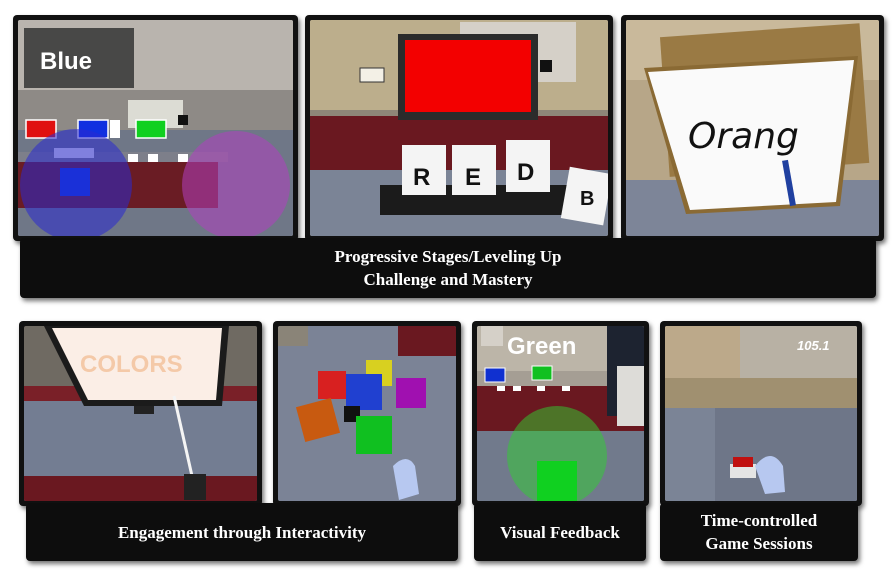 The height and width of the screenshot is (575, 895). I want to click on screenshot-panel-red-cubes: R E D B, so click(459, 128).